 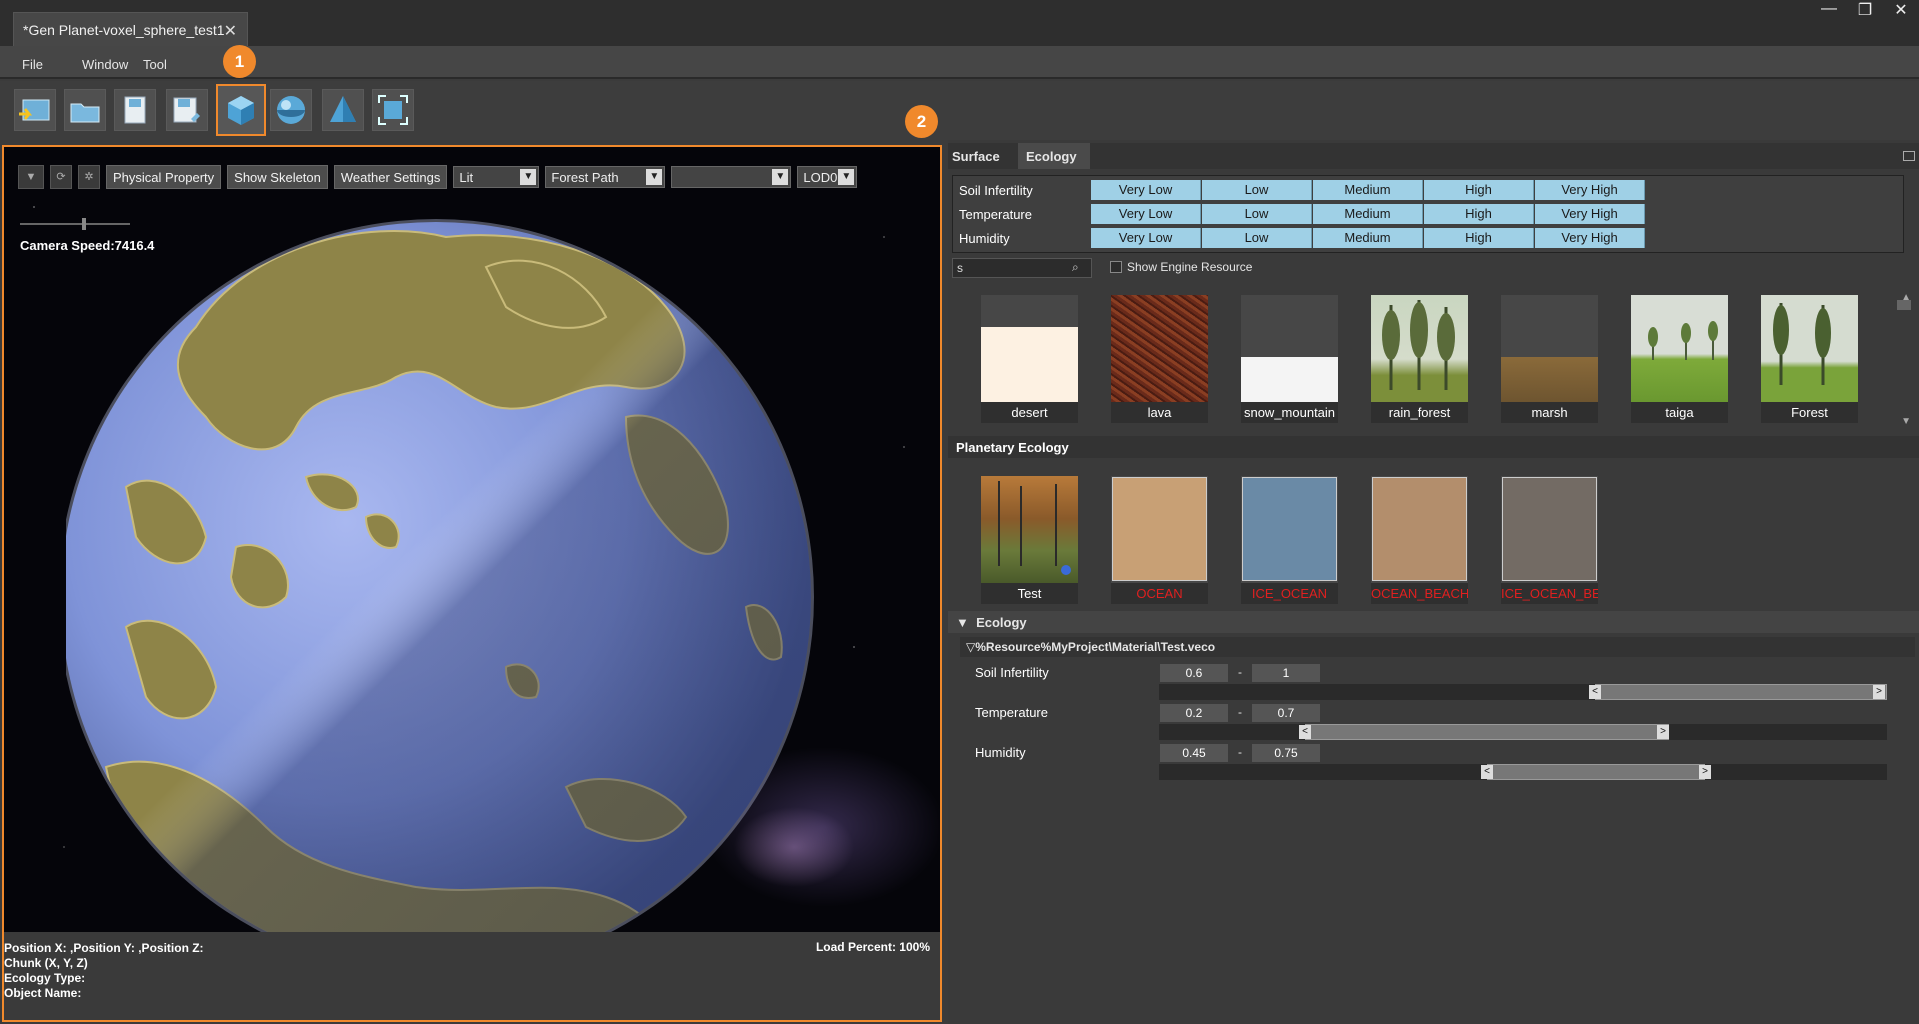 I want to click on show-skeleton-button: Show Skeleton, so click(x=277, y=177).